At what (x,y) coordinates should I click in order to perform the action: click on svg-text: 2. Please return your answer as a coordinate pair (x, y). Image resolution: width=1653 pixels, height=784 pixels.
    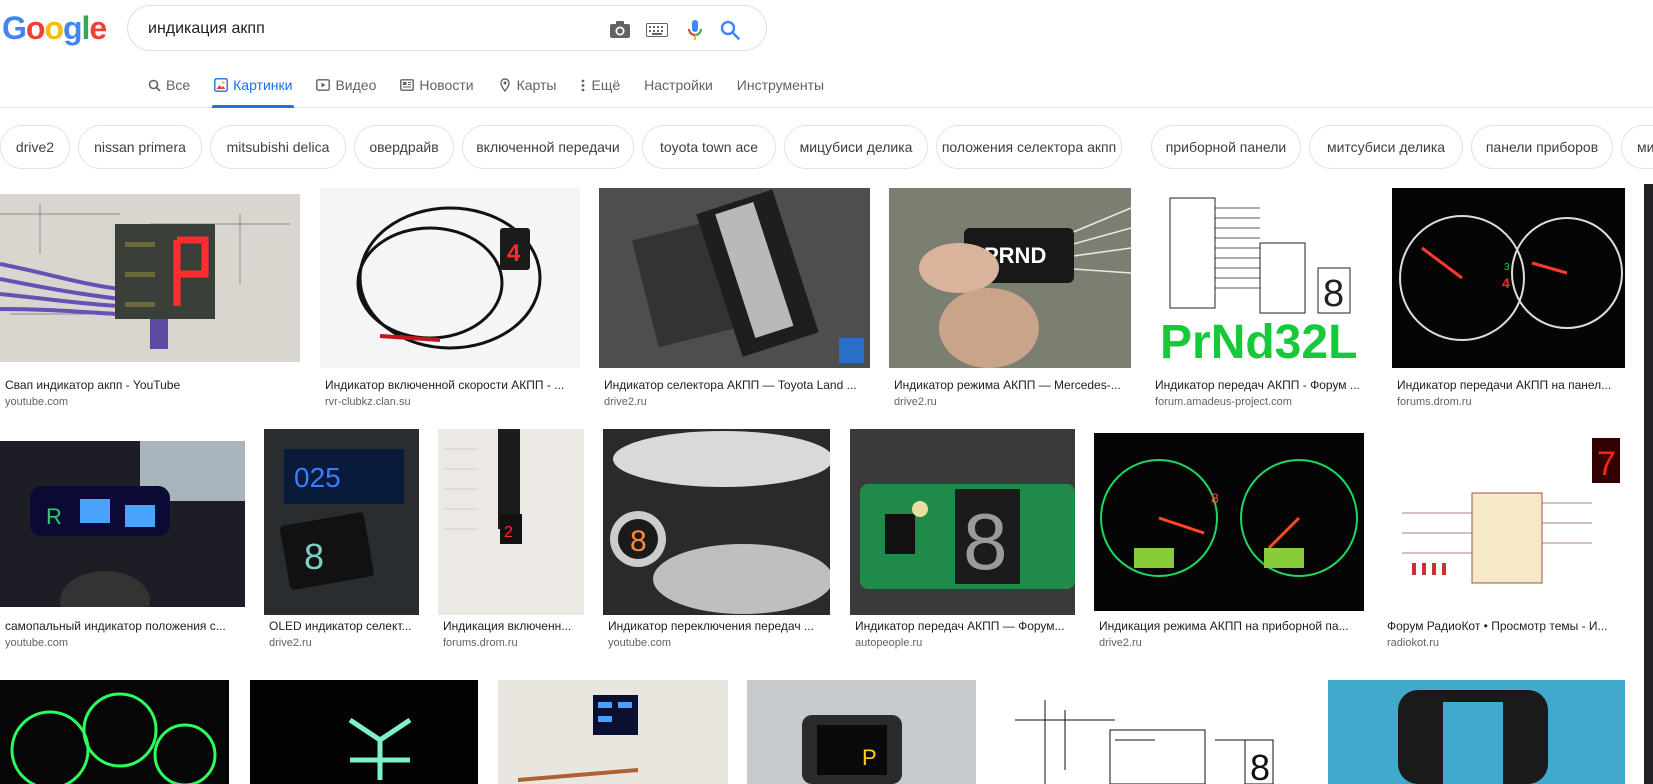
    Looking at the image, I should click on (508, 532).